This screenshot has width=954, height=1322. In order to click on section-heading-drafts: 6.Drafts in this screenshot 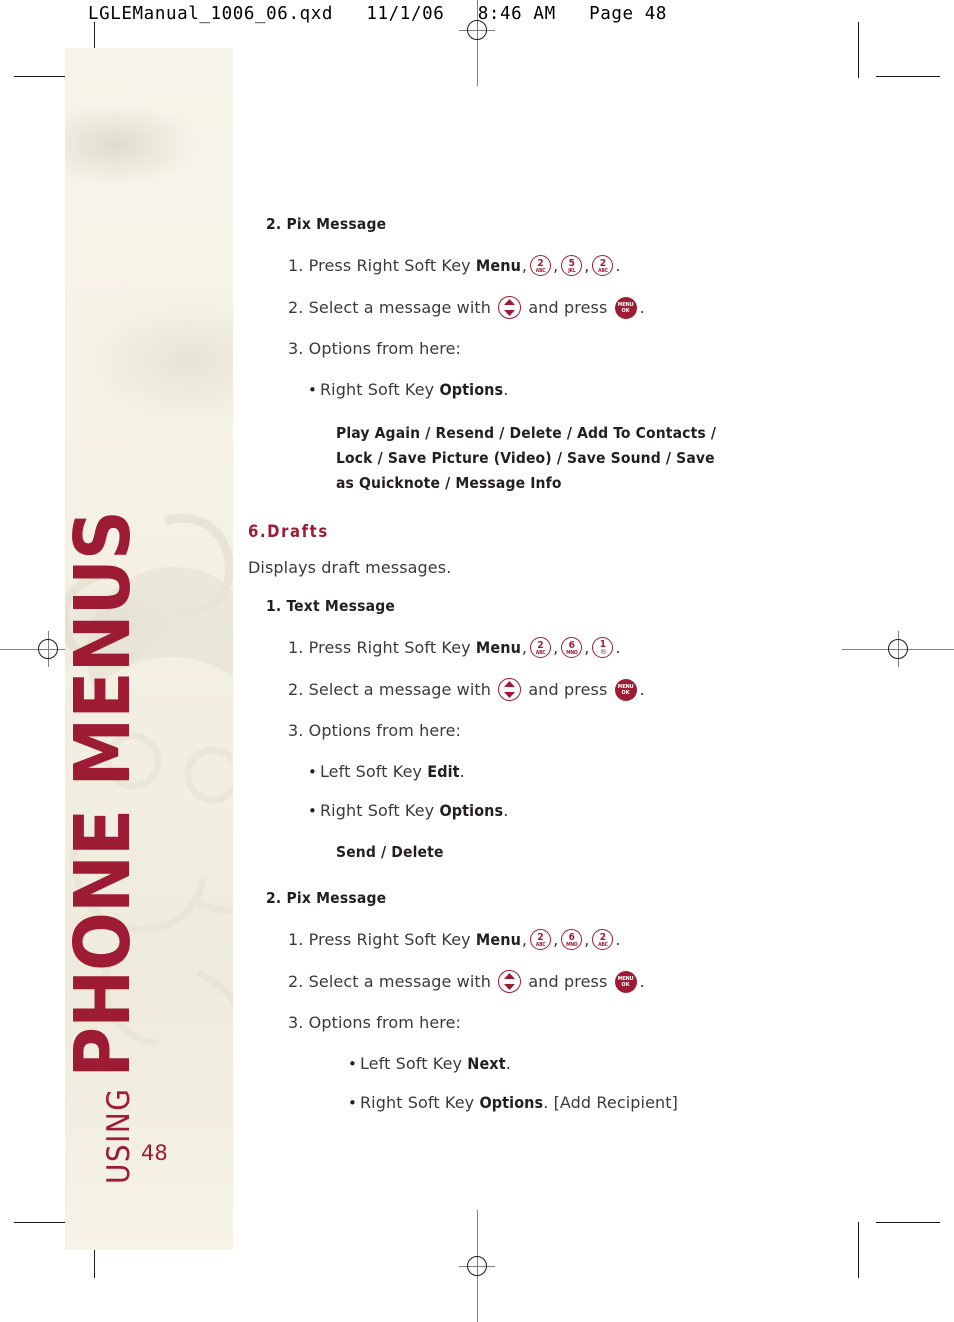, I will do `click(288, 532)`.